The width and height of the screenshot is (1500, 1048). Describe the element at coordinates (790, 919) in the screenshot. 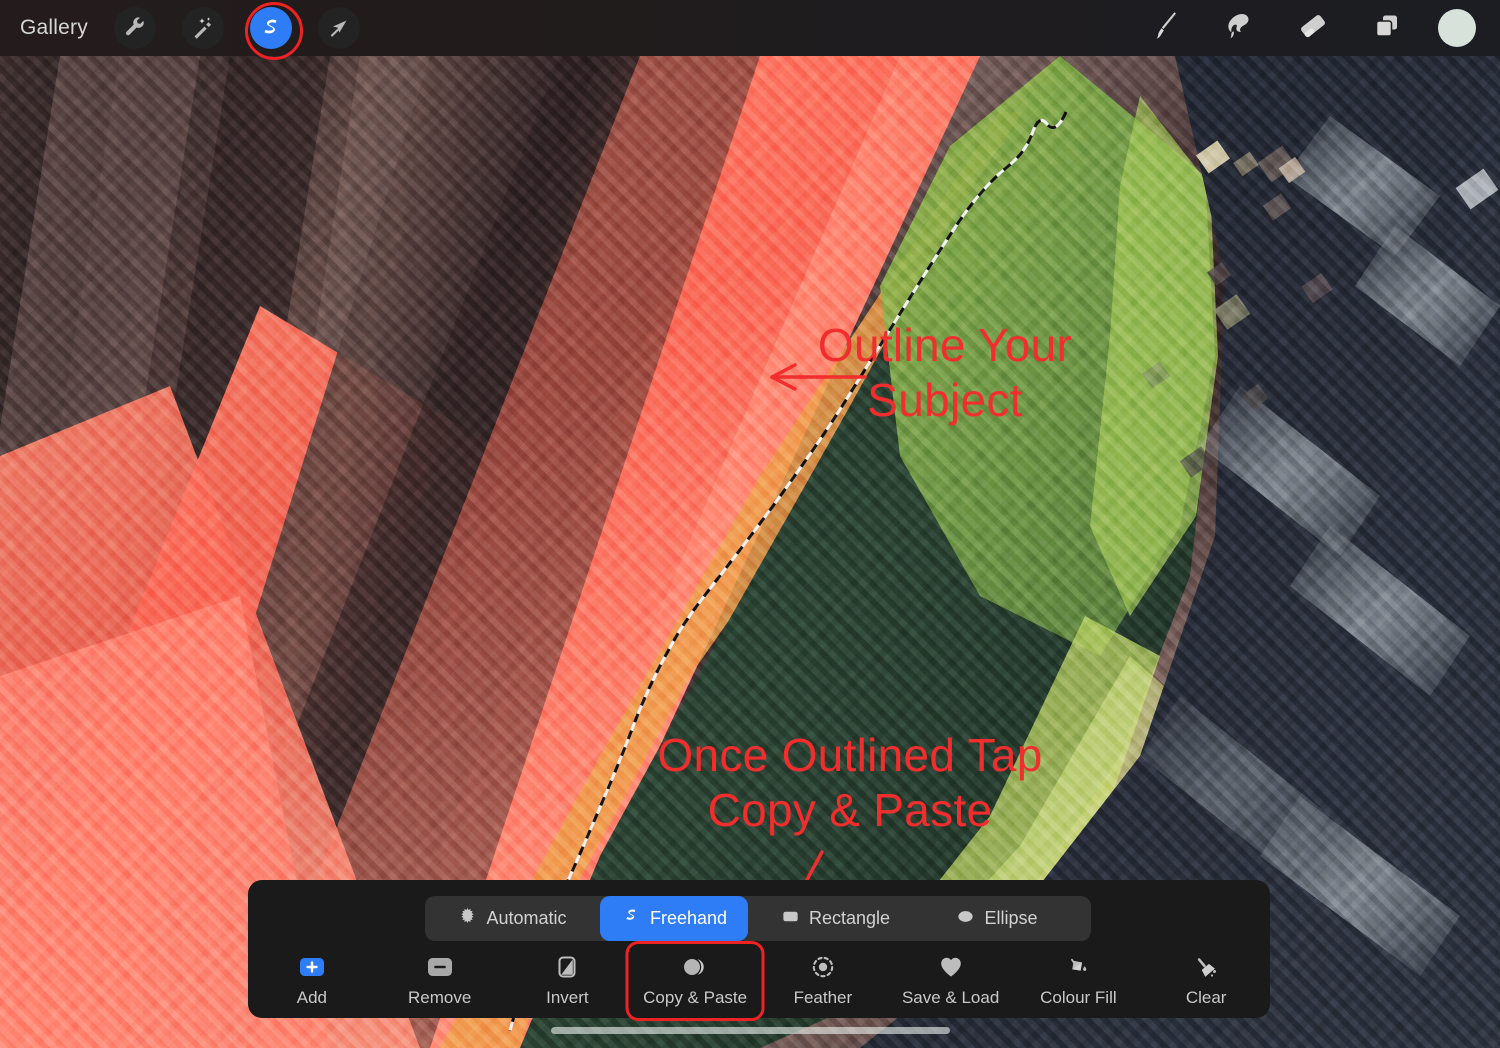

I see `rectangle-icon` at that location.